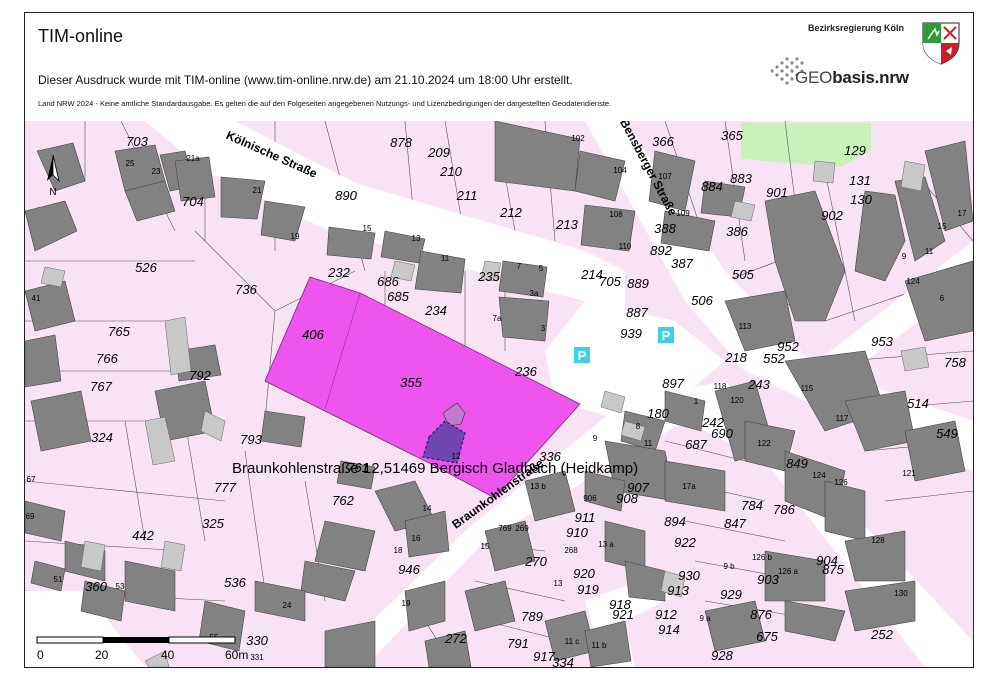 Image resolution: width=1000 pixels, height=681 pixels. Describe the element at coordinates (142, 649) in the screenshot. I see `scale-bar: 0 20 40 60m` at that location.